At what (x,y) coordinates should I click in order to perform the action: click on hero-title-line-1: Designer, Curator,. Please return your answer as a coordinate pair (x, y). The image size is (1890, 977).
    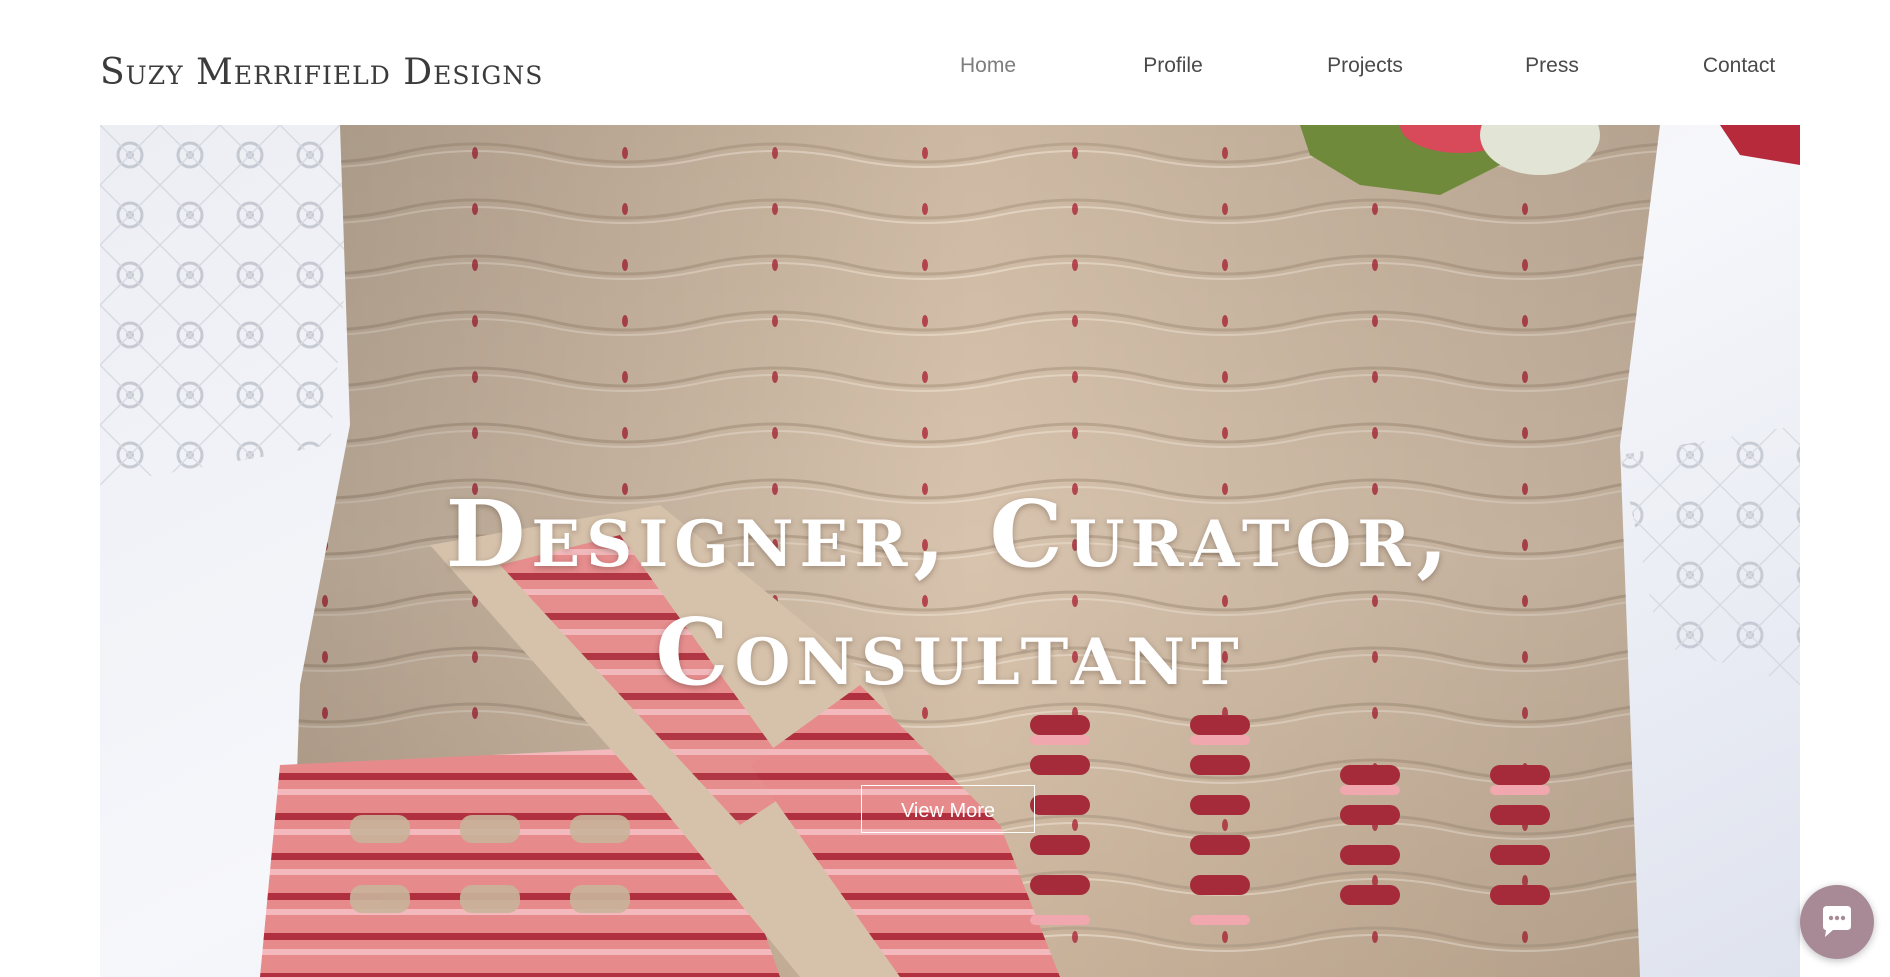
    Looking at the image, I should click on (950, 534).